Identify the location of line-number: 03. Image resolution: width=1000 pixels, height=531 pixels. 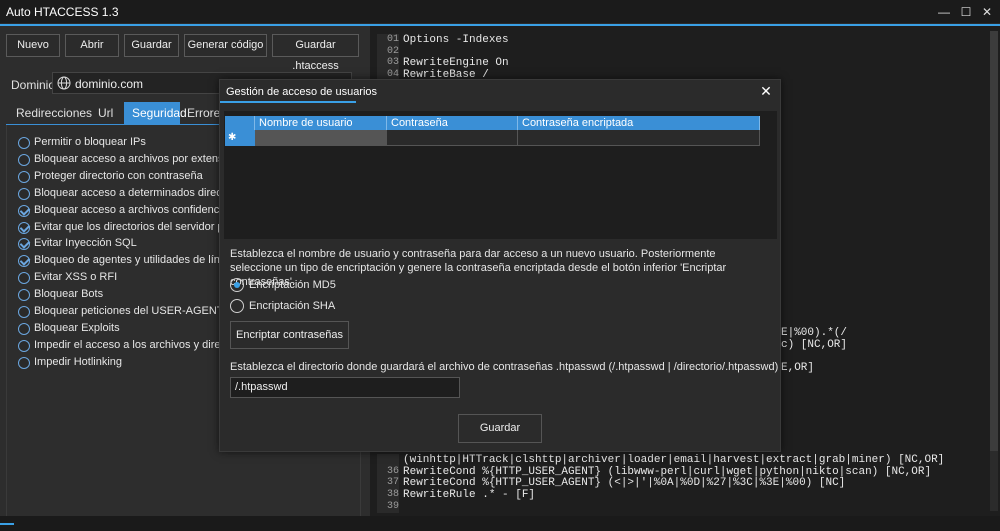
(388, 63).